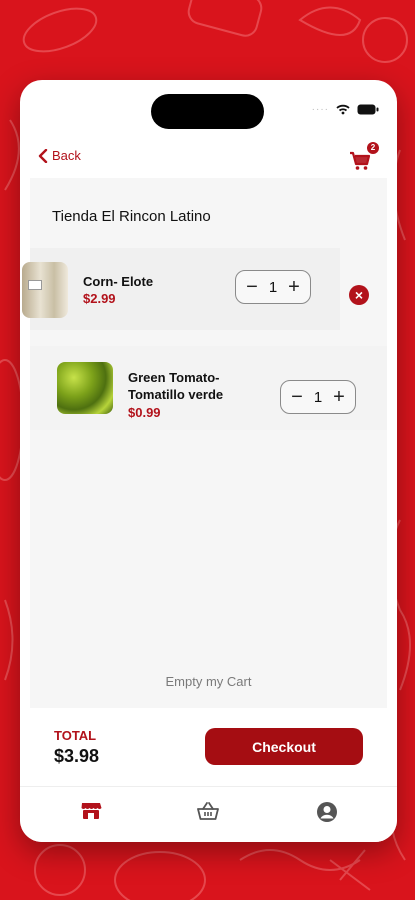 Image resolution: width=415 pixels, height=900 pixels. What do you see at coordinates (343, 109) in the screenshot?
I see `wifi-icon` at bounding box center [343, 109].